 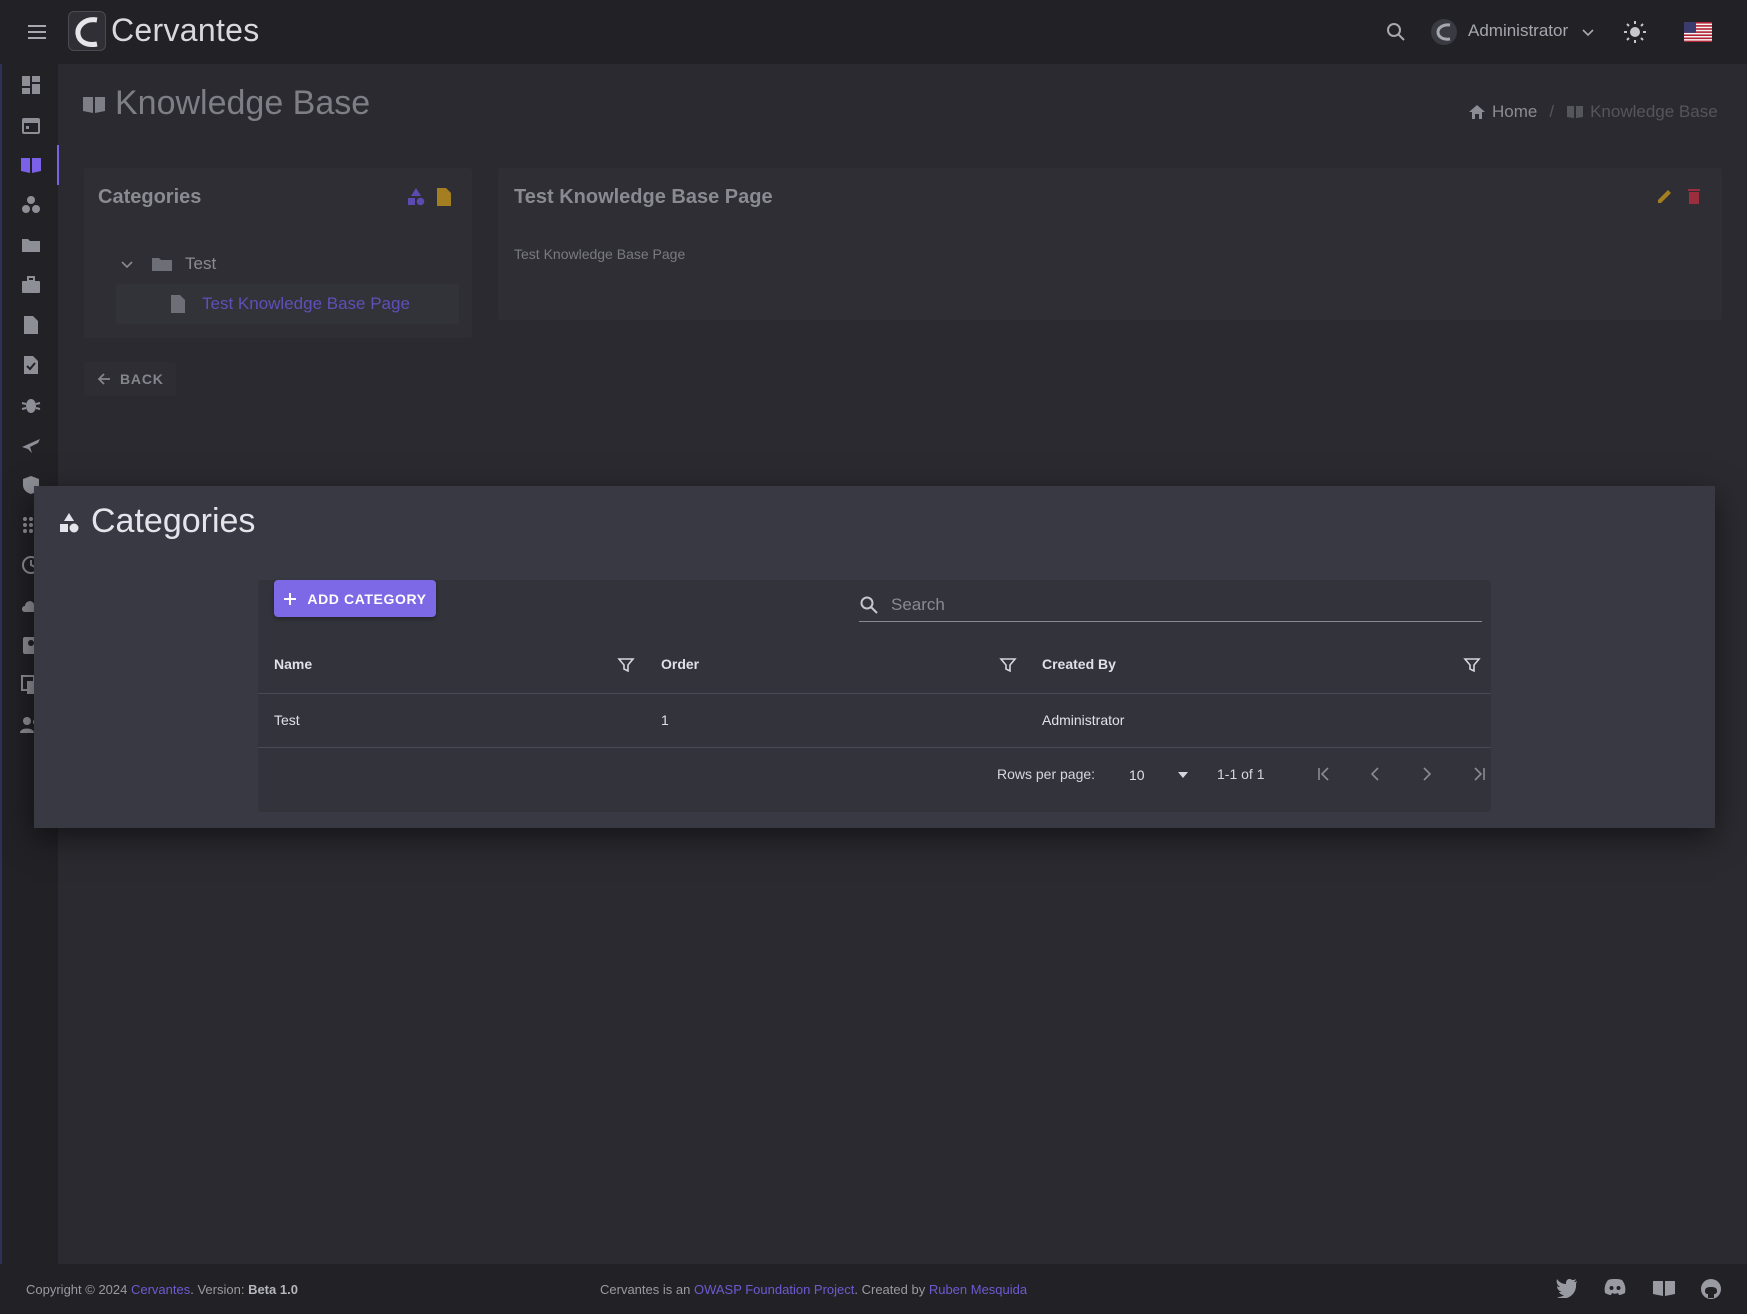 What do you see at coordinates (1137, 775) in the screenshot?
I see `rows-per-page-value: 10` at bounding box center [1137, 775].